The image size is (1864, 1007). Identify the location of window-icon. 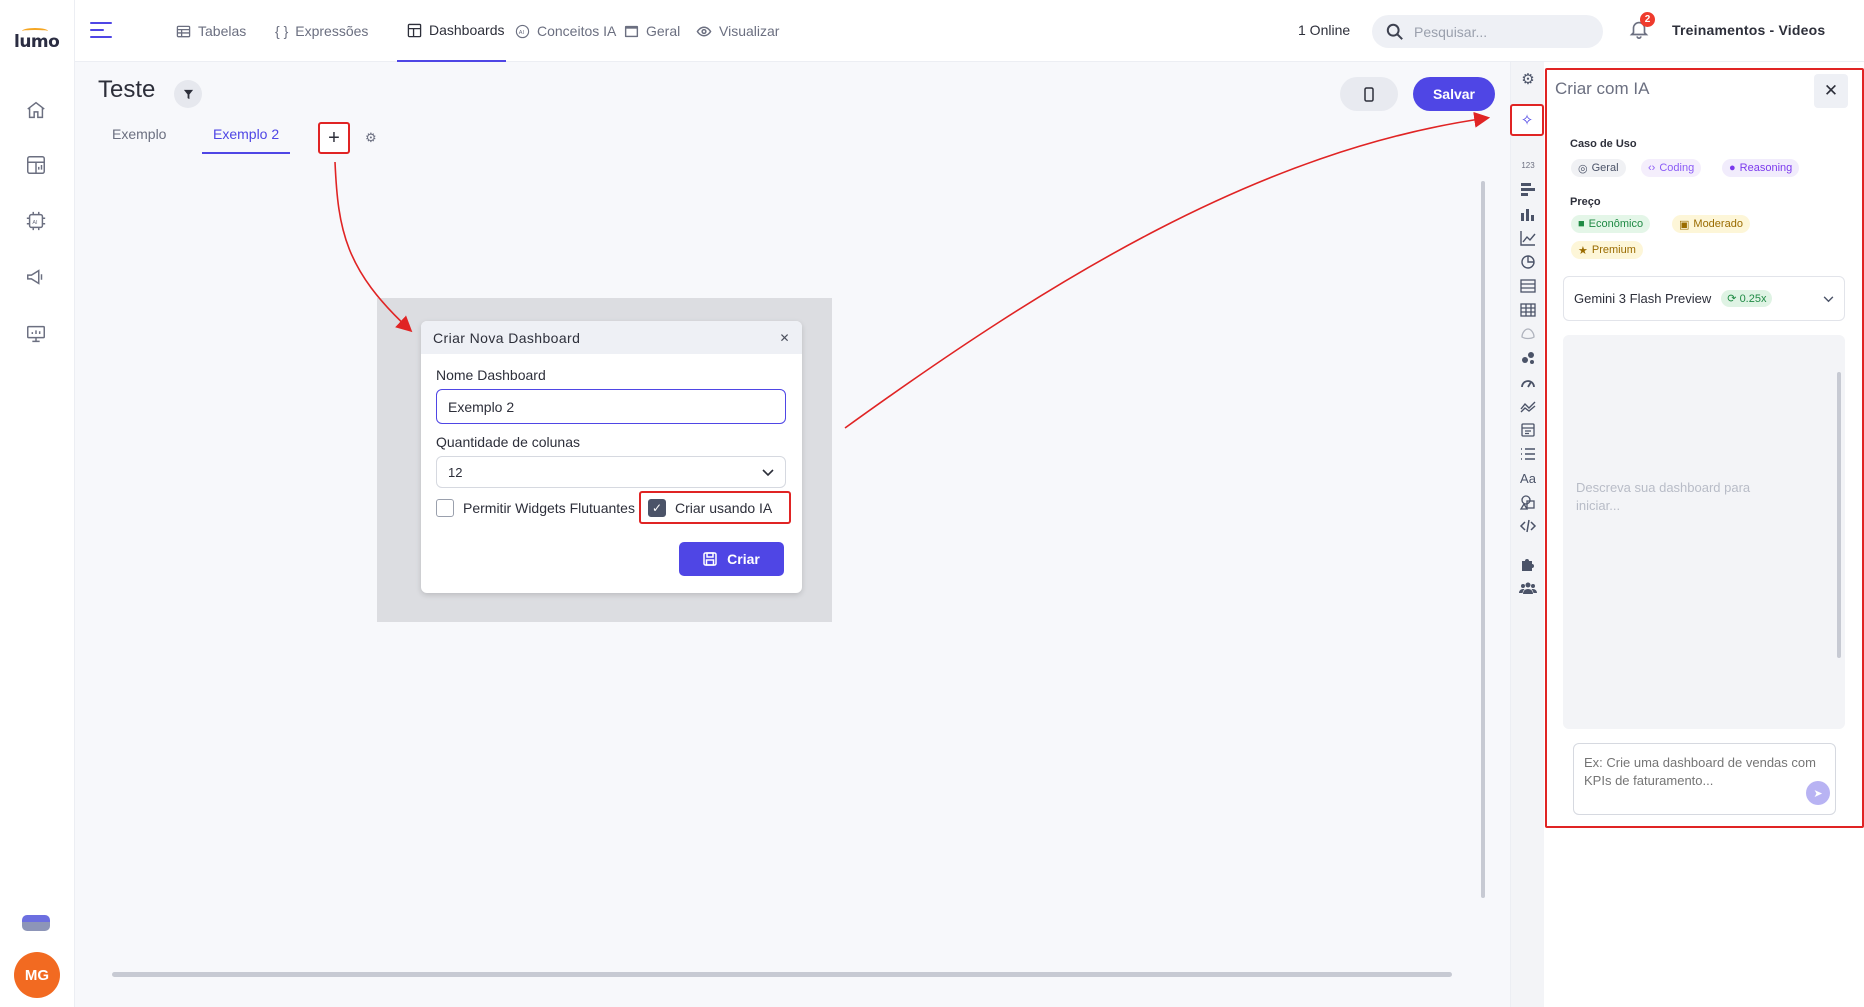
(631, 31).